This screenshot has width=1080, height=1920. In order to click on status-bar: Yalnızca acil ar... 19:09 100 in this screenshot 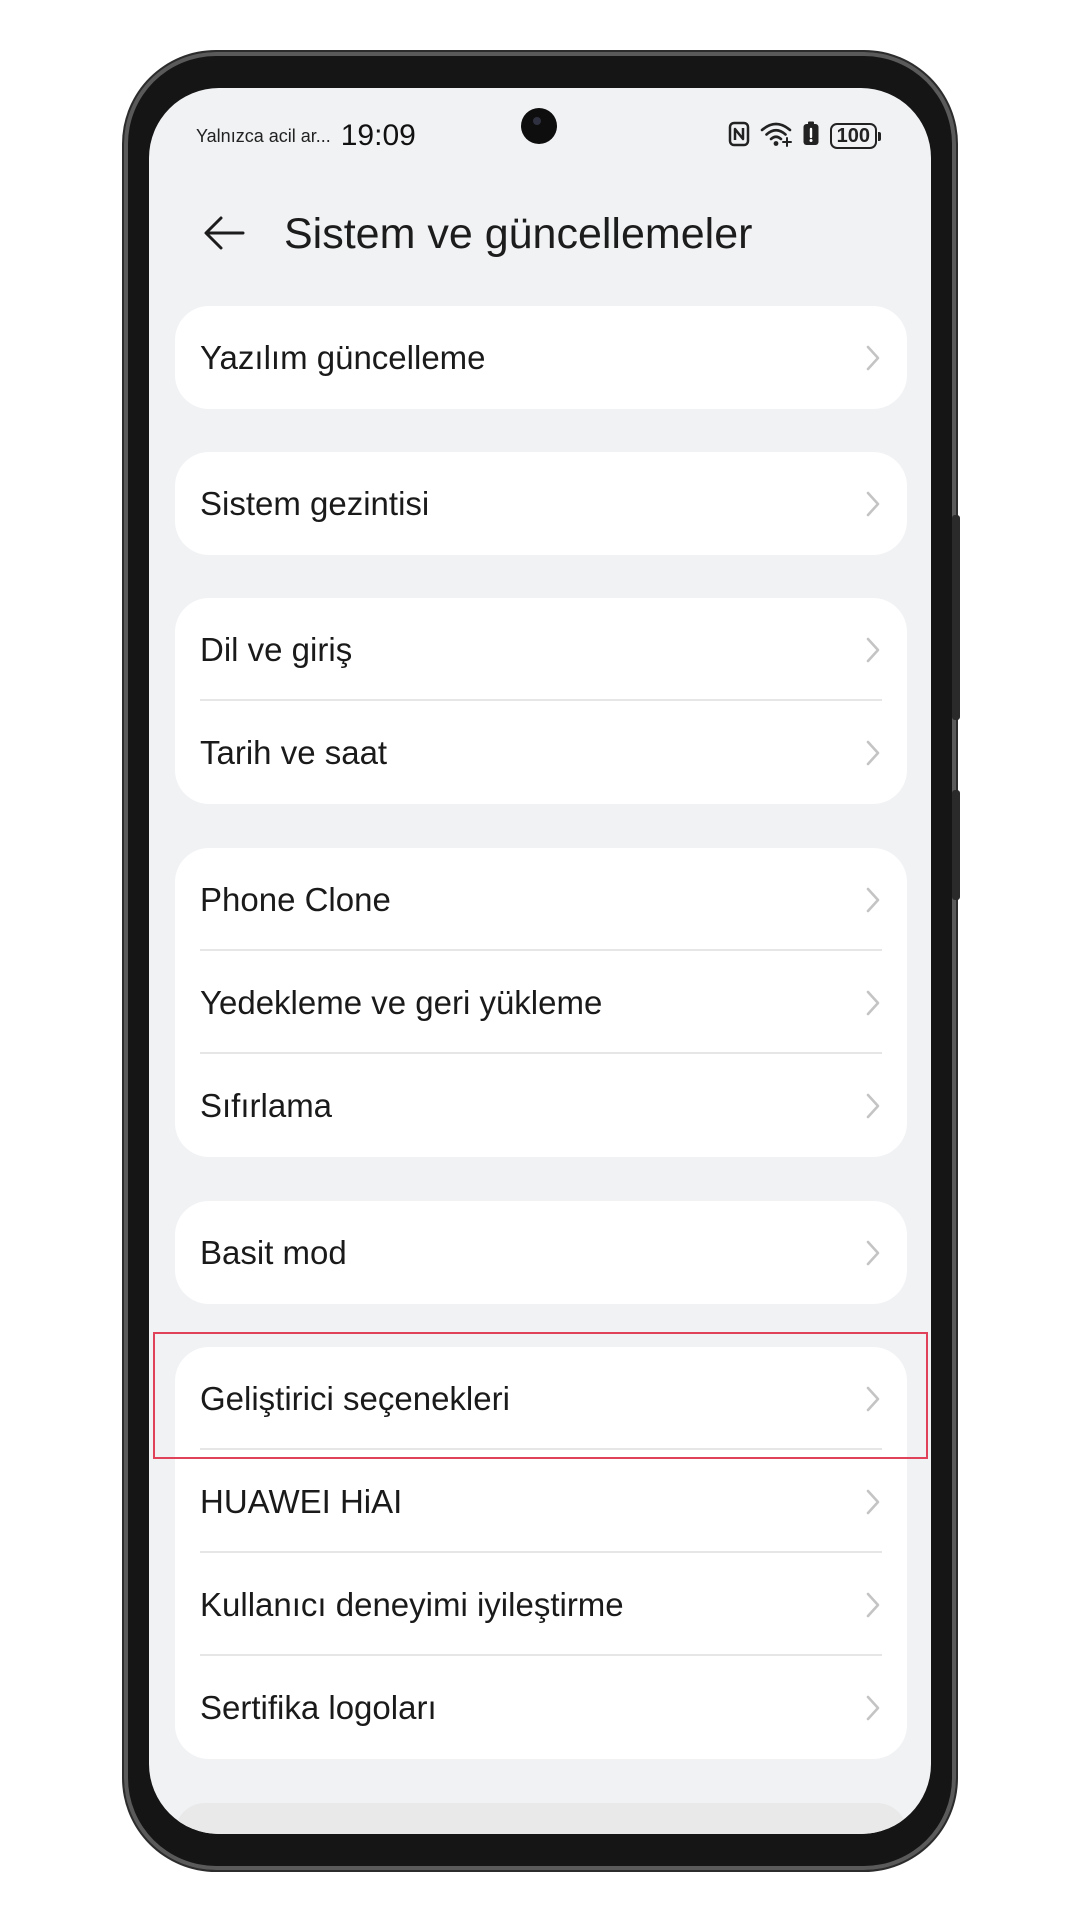, I will do `click(540, 126)`.